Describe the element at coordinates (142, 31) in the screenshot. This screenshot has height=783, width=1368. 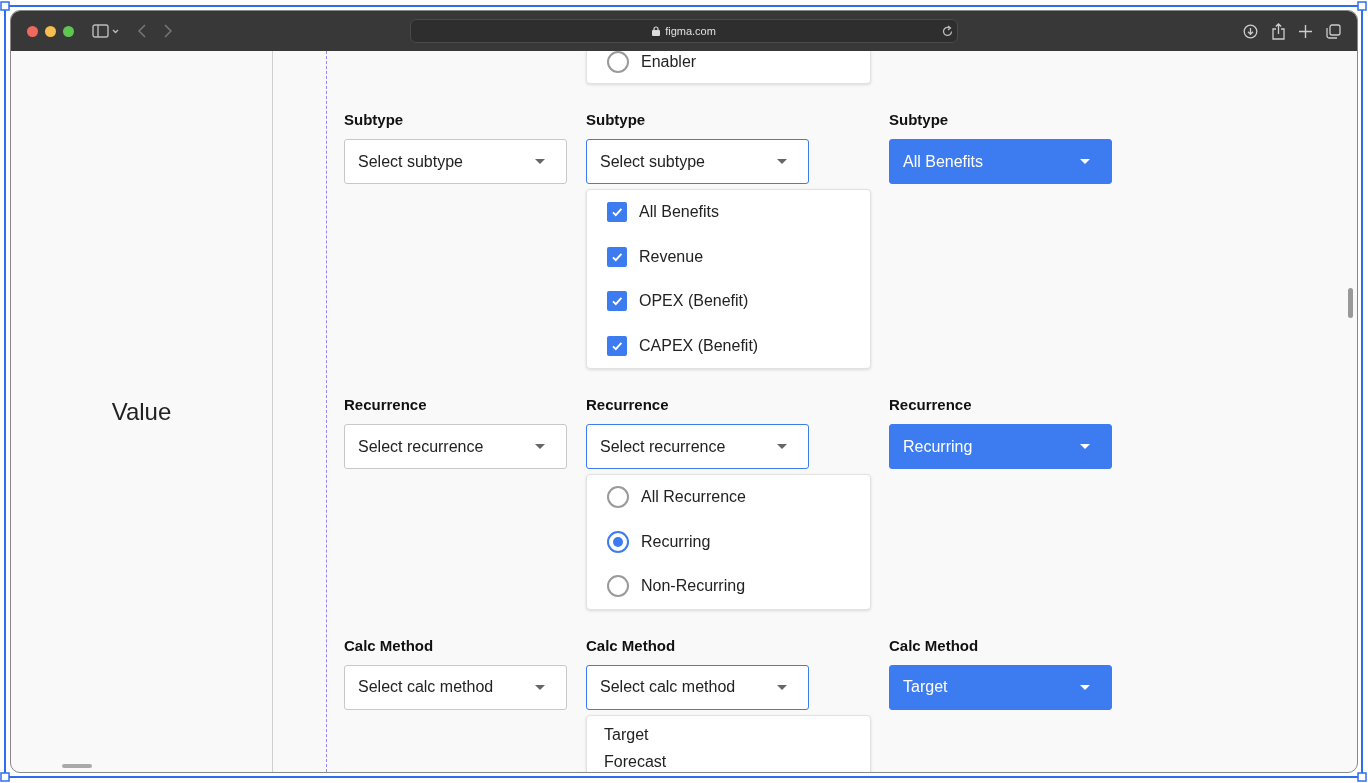
I see `back-icon` at that location.